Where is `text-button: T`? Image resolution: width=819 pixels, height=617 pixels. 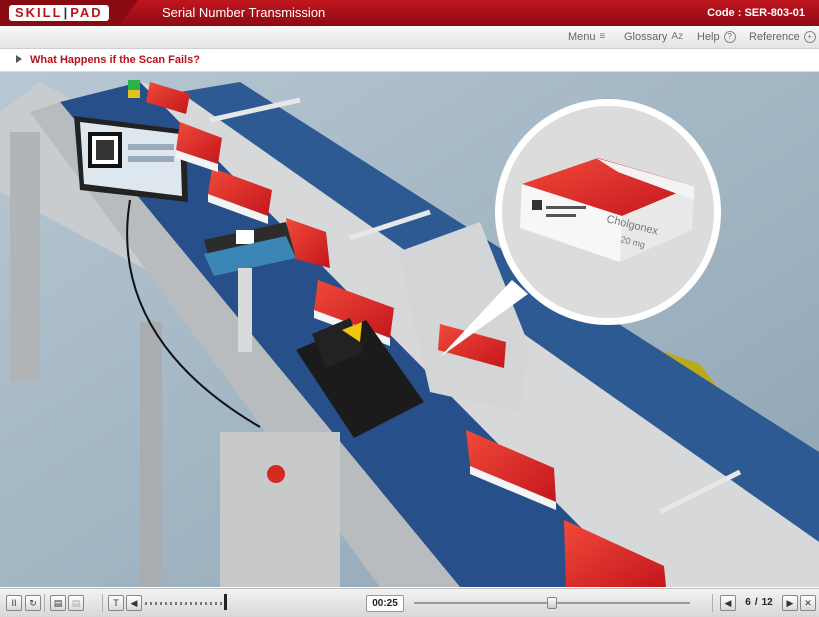 text-button: T is located at coordinates (116, 603).